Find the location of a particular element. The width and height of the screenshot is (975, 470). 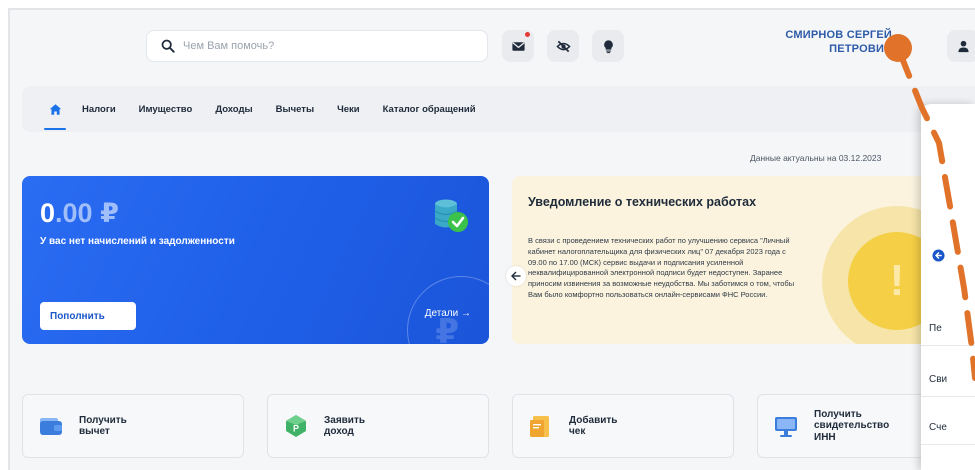

lightbulb-icon is located at coordinates (608, 46).